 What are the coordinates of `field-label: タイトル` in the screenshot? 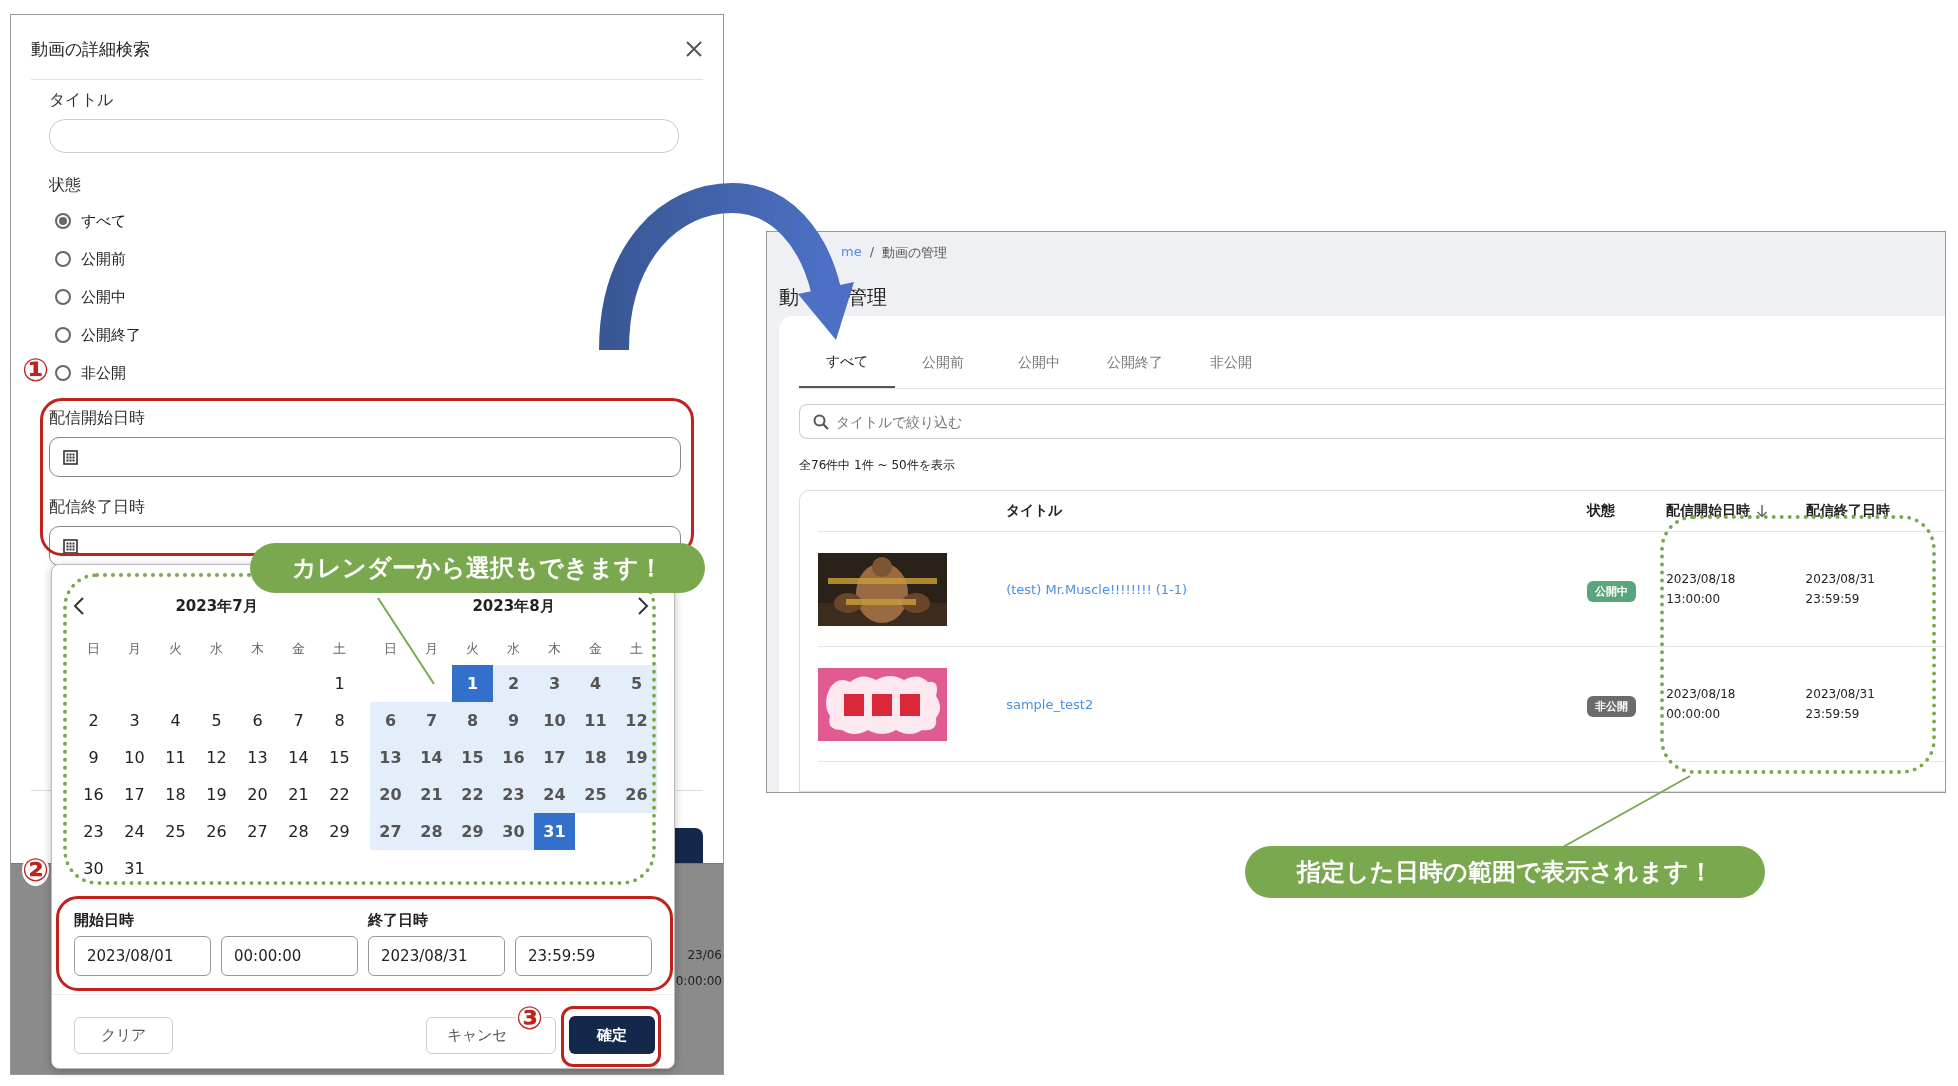 It's located at (81, 100).